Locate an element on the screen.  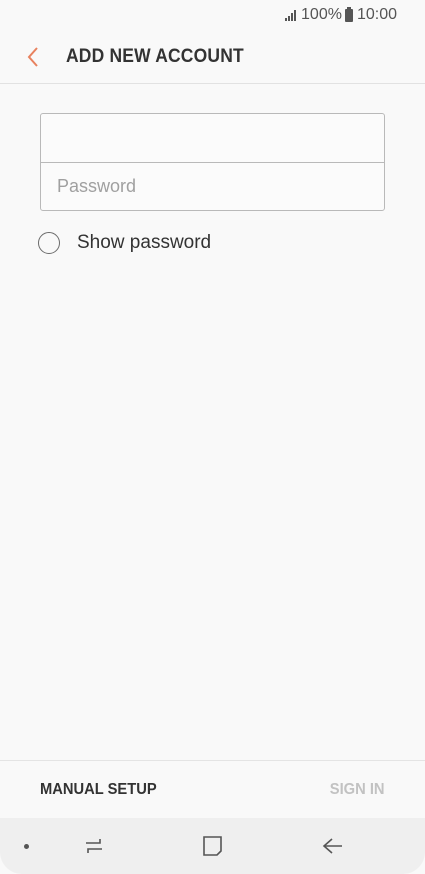
sign-in-button: SIGN IN is located at coordinates (357, 790).